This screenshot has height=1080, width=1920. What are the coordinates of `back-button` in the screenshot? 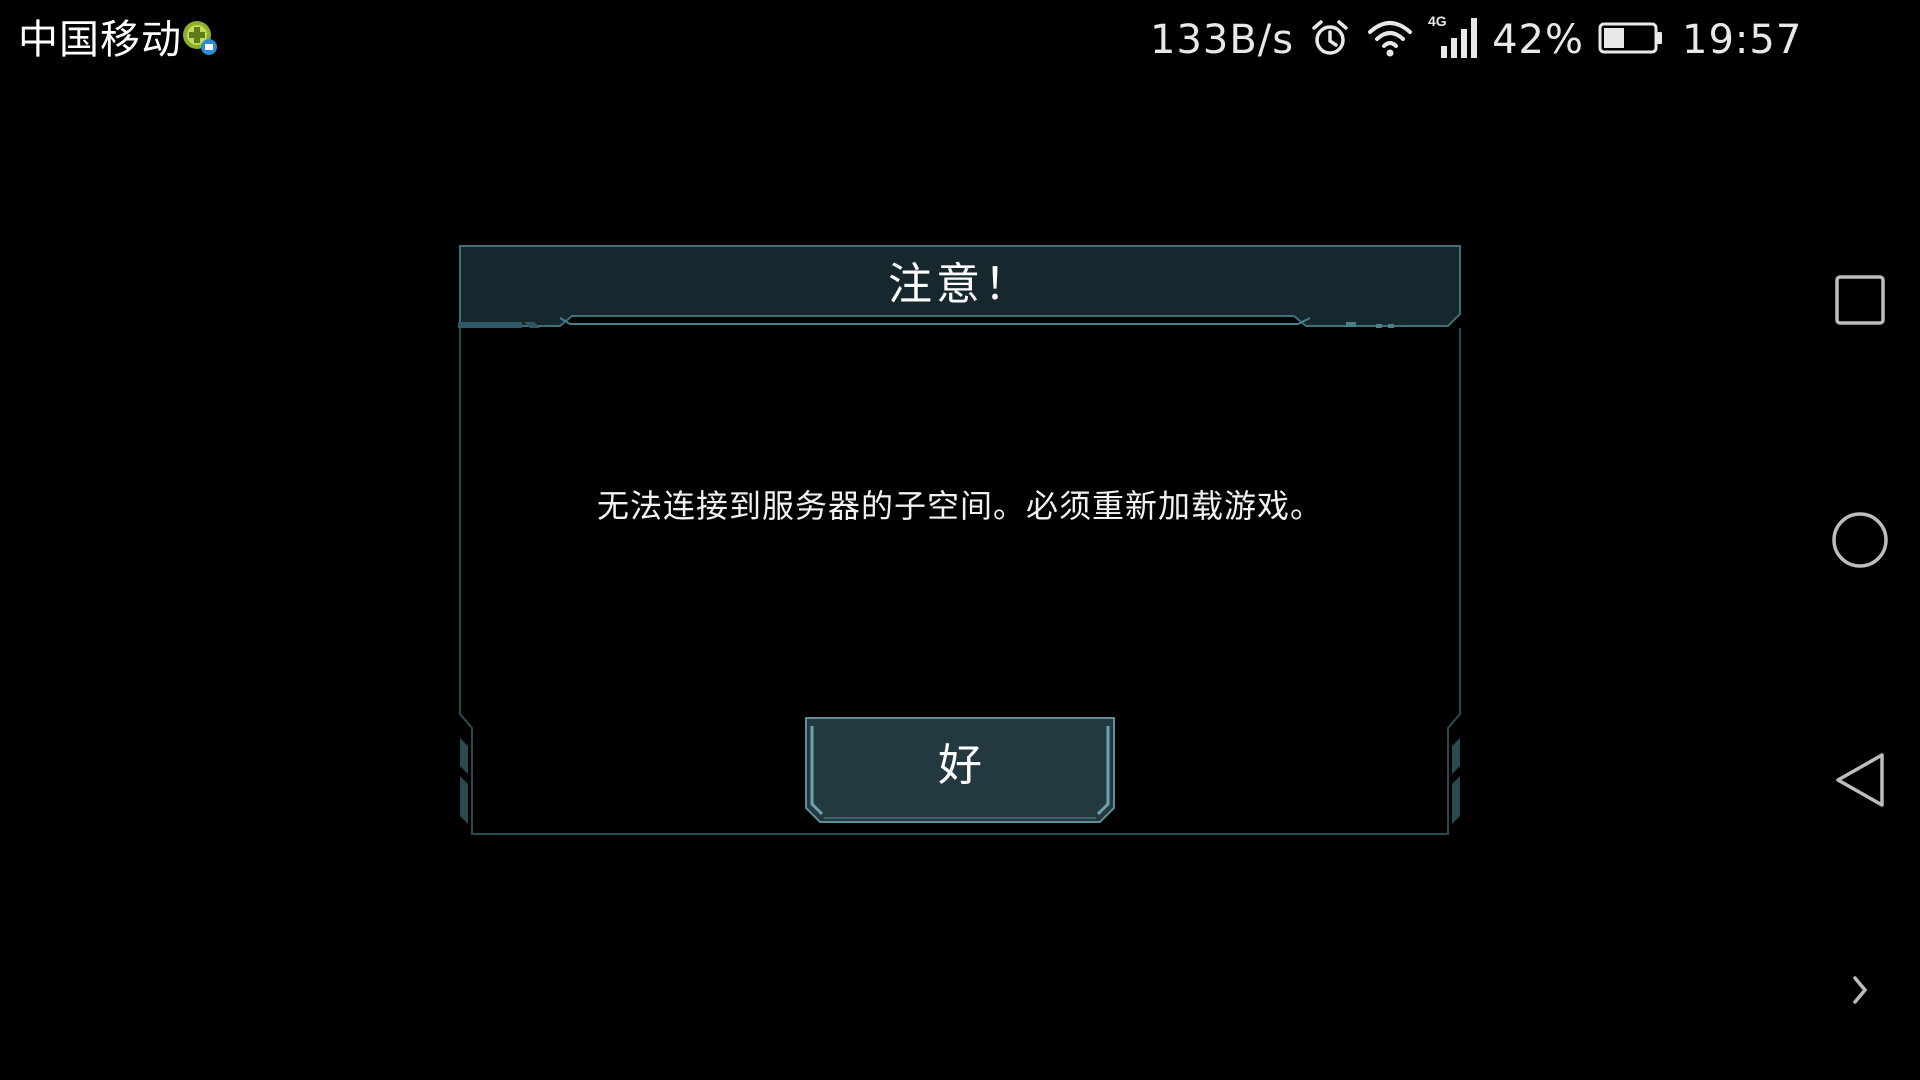 It's located at (1860, 780).